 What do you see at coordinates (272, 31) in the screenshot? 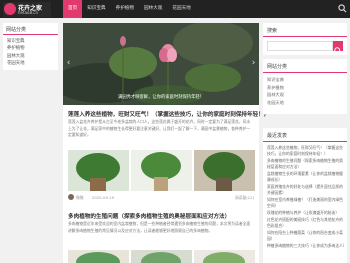
I see `search-panel-title: 搜索` at bounding box center [272, 31].